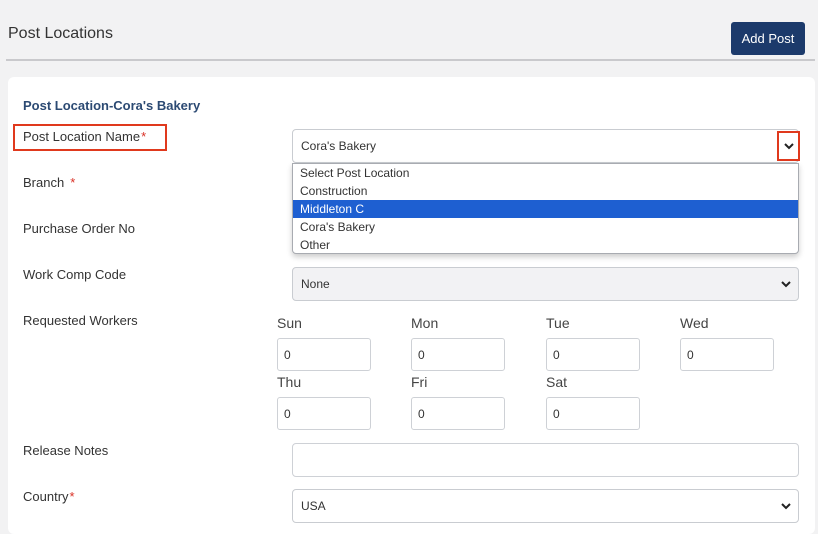 This screenshot has height=534, width=818. I want to click on tue-workers-input, so click(593, 354).